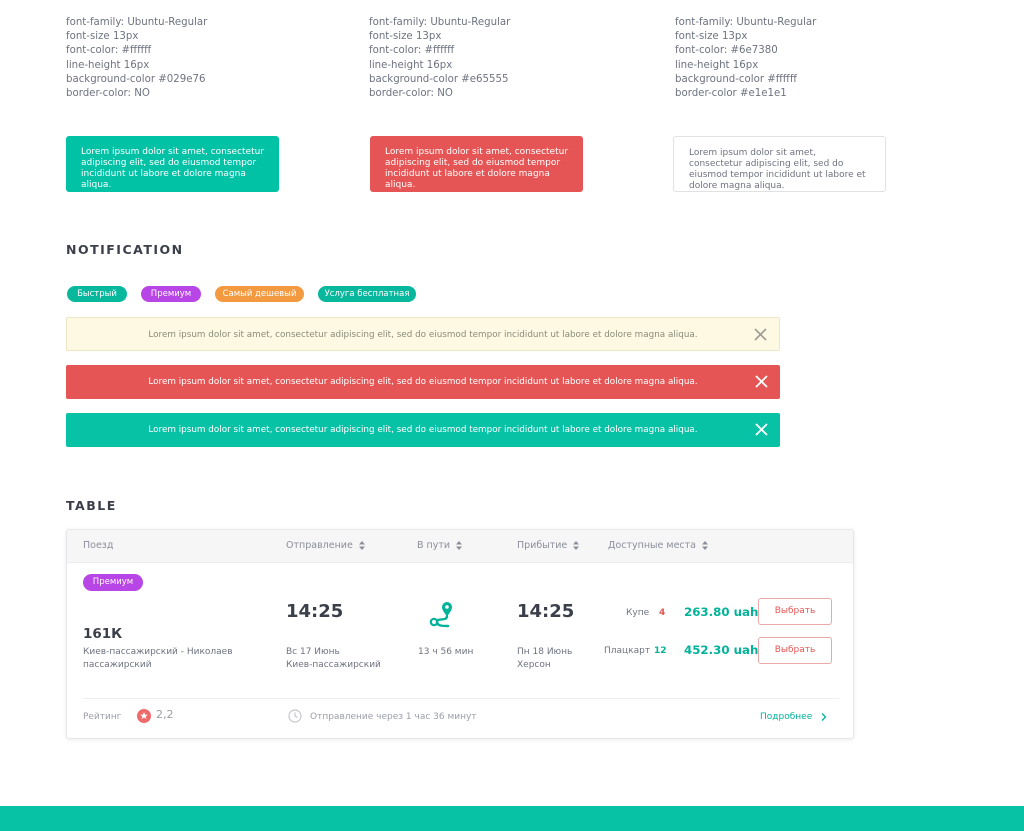 The width and height of the screenshot is (1024, 831). What do you see at coordinates (786, 717) in the screenshot?
I see `details-link-label: Подробнее` at bounding box center [786, 717].